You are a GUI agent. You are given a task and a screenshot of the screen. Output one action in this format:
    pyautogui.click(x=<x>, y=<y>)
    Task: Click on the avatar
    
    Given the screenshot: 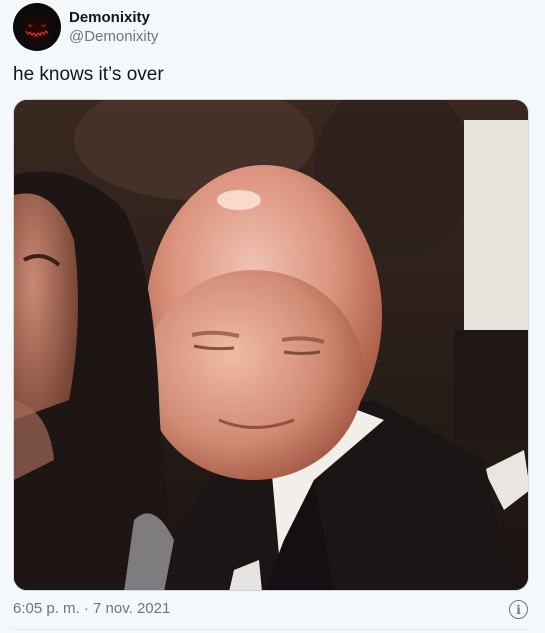 What is the action you would take?
    pyautogui.click(x=37, y=27)
    